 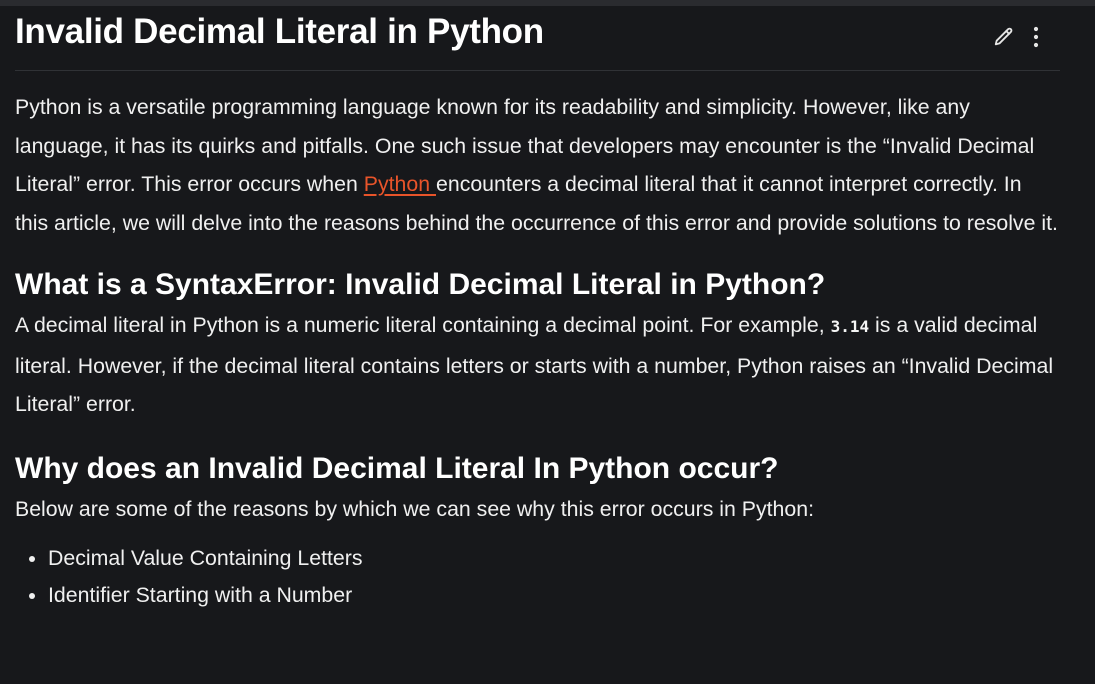 What do you see at coordinates (279, 31) in the screenshot?
I see `article-title: Invalid Decimal Literal in Python` at bounding box center [279, 31].